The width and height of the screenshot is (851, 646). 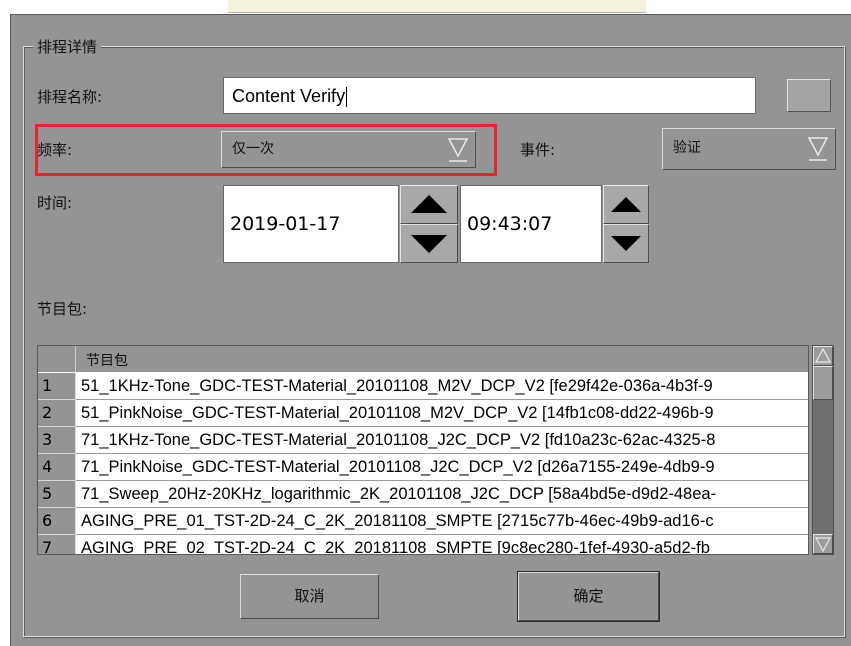 I want to click on date-down-button, so click(x=429, y=243).